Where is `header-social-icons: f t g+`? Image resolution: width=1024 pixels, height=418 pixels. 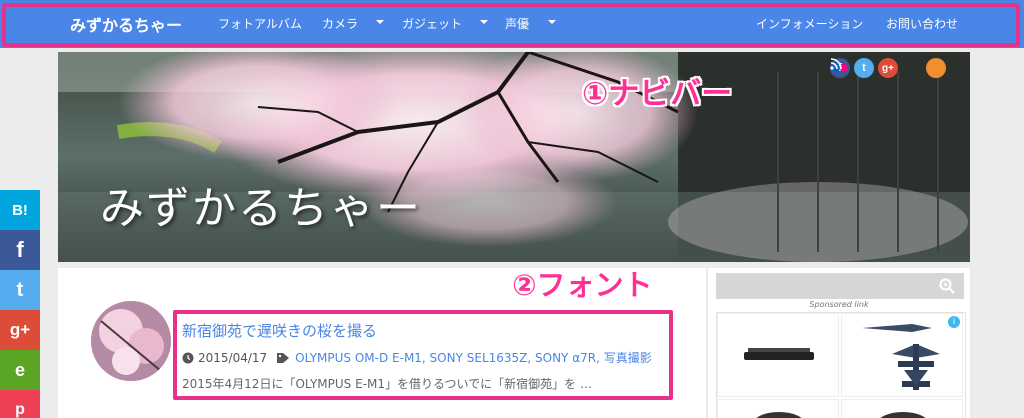
header-social-icons: f t g+ is located at coordinates (888, 68).